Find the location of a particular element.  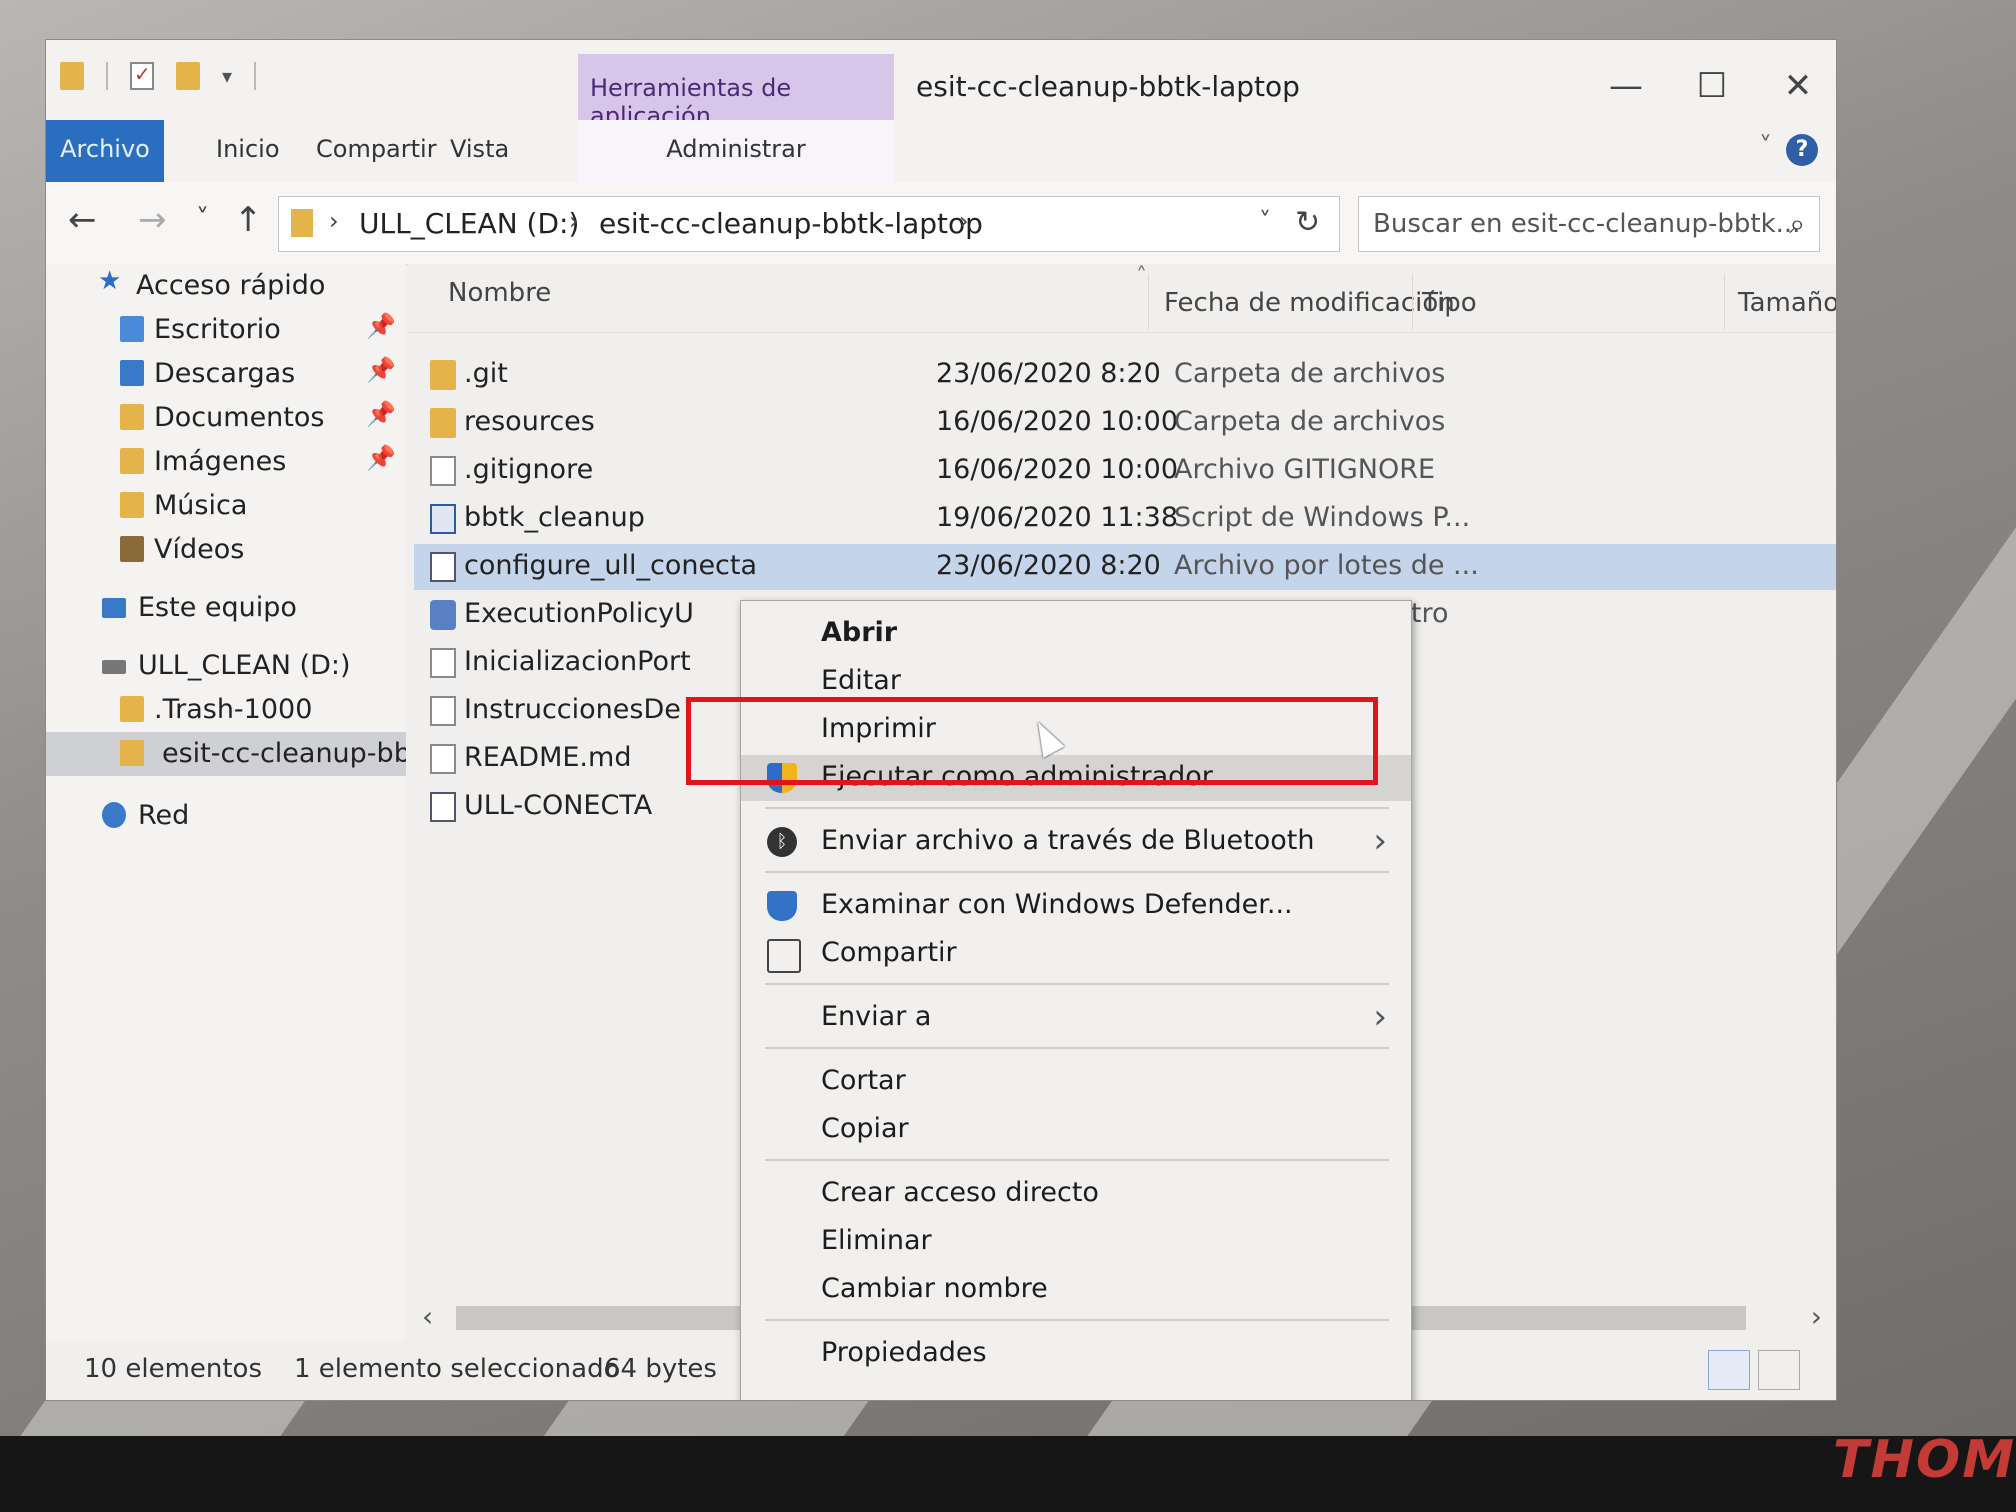

sidebar-item-imagenes: Imágenes 📌 is located at coordinates (226, 462).